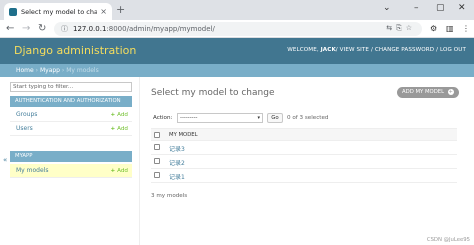 The image size is (474, 245). I want to click on select-all-checkbox, so click(157, 135).